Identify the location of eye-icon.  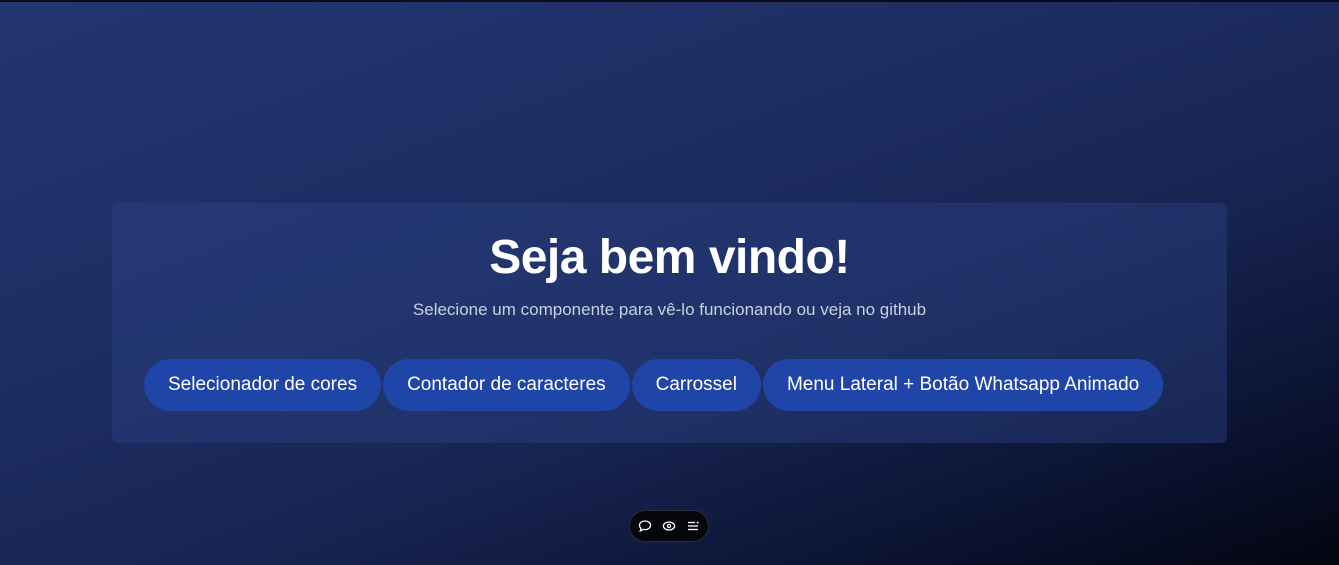
(669, 526).